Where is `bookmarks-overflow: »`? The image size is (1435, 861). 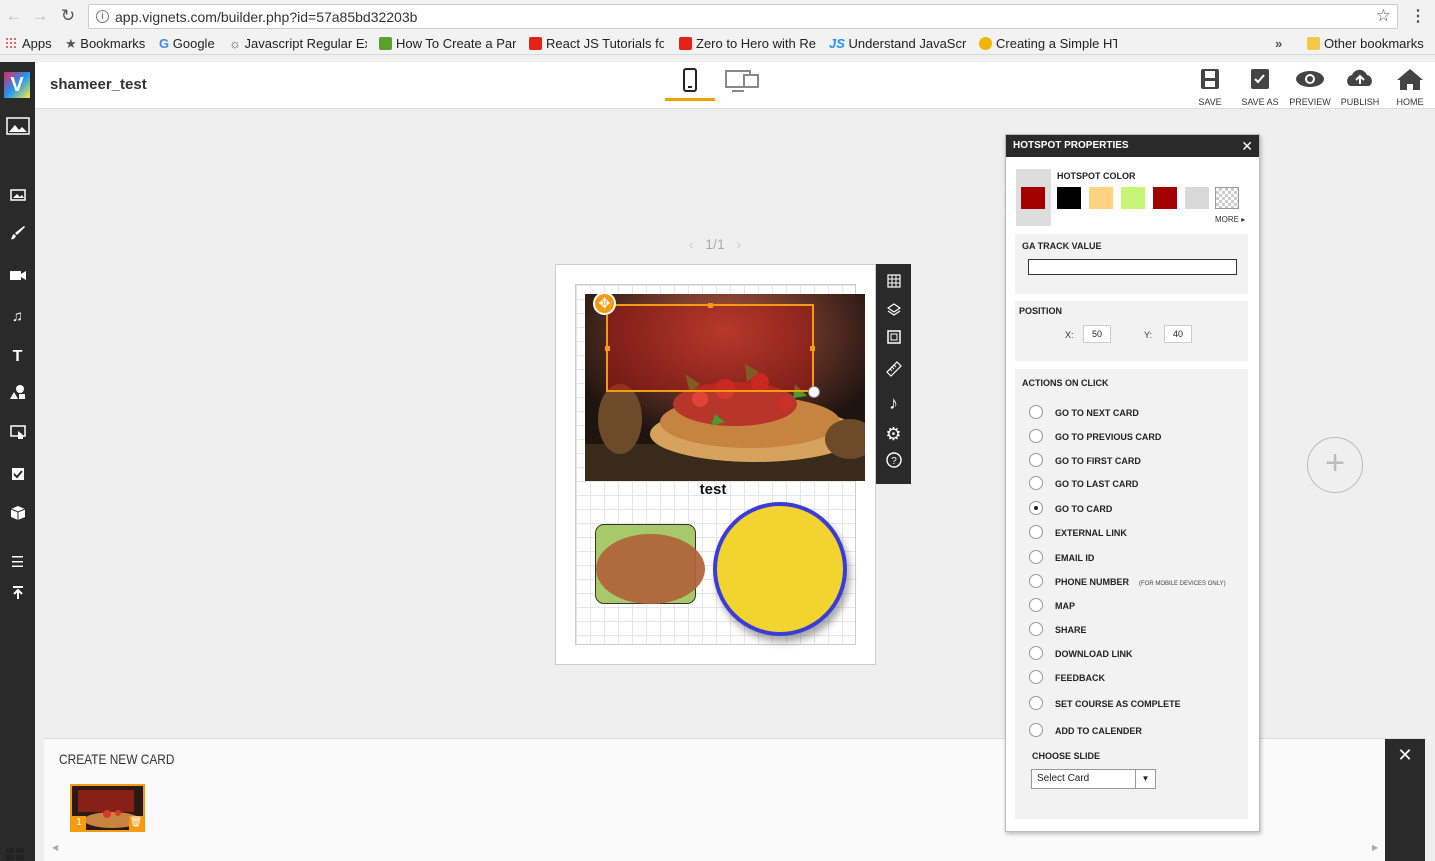 bookmarks-overflow: » is located at coordinates (1278, 43).